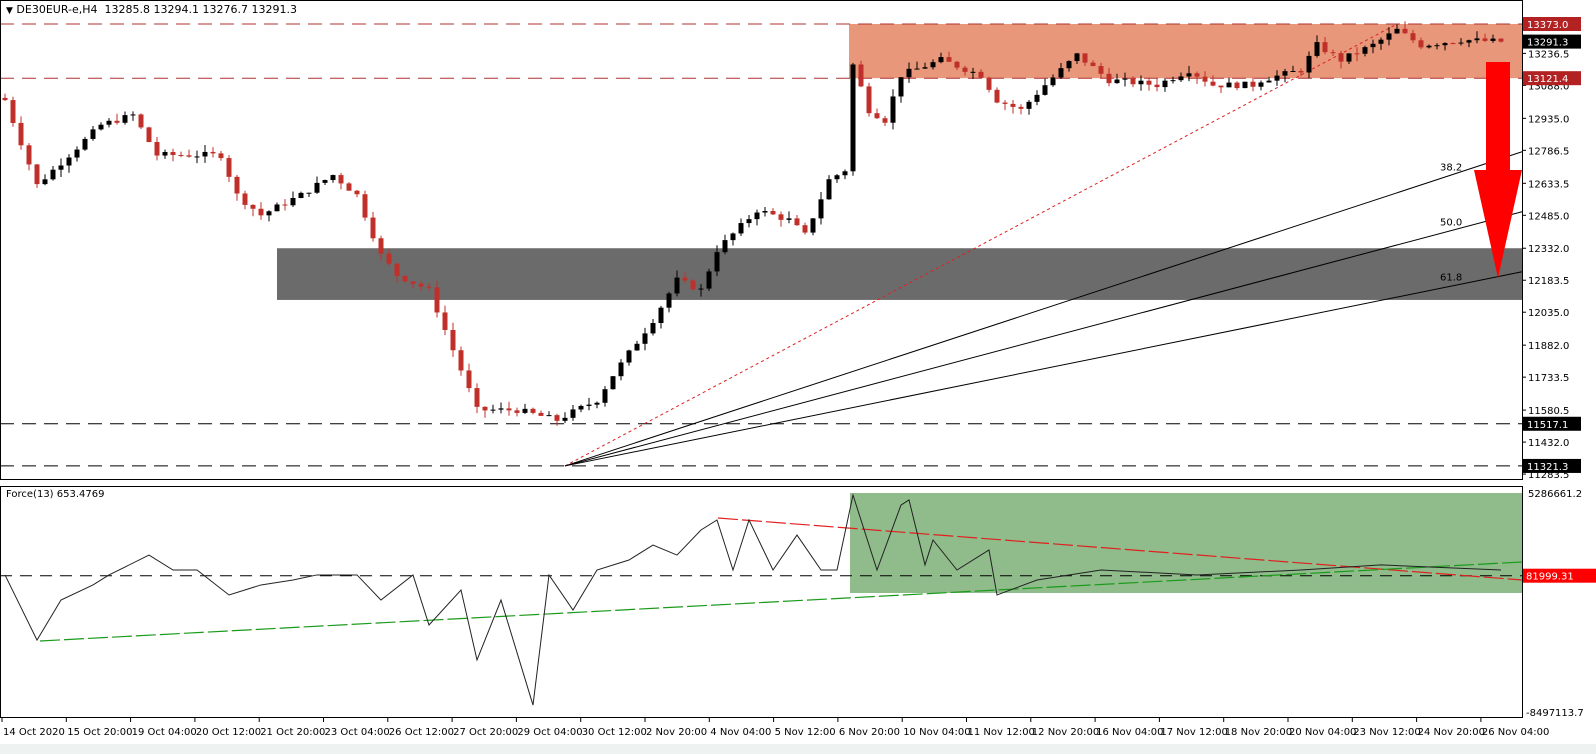 This screenshot has width=1596, height=754. Describe the element at coordinates (1498, 170) in the screenshot. I see `down-arrow-icon` at that location.